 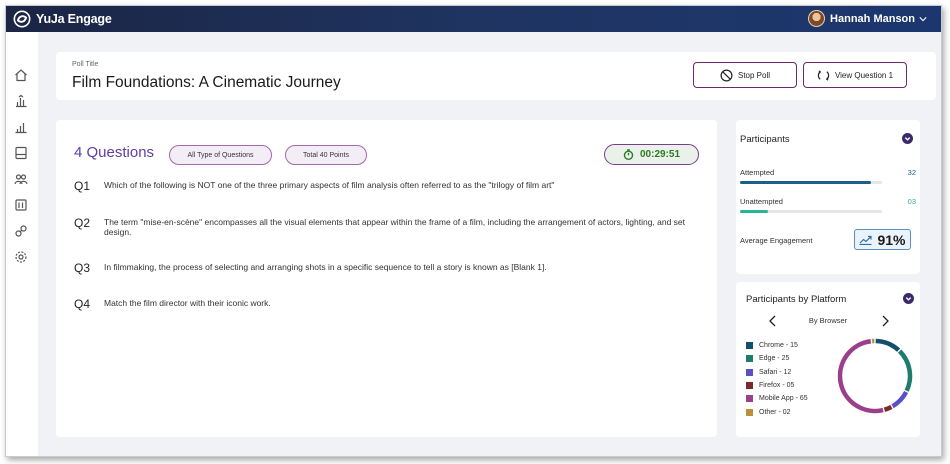 What do you see at coordinates (326, 155) in the screenshot?
I see `total-points-badge: Total 40 Points` at bounding box center [326, 155].